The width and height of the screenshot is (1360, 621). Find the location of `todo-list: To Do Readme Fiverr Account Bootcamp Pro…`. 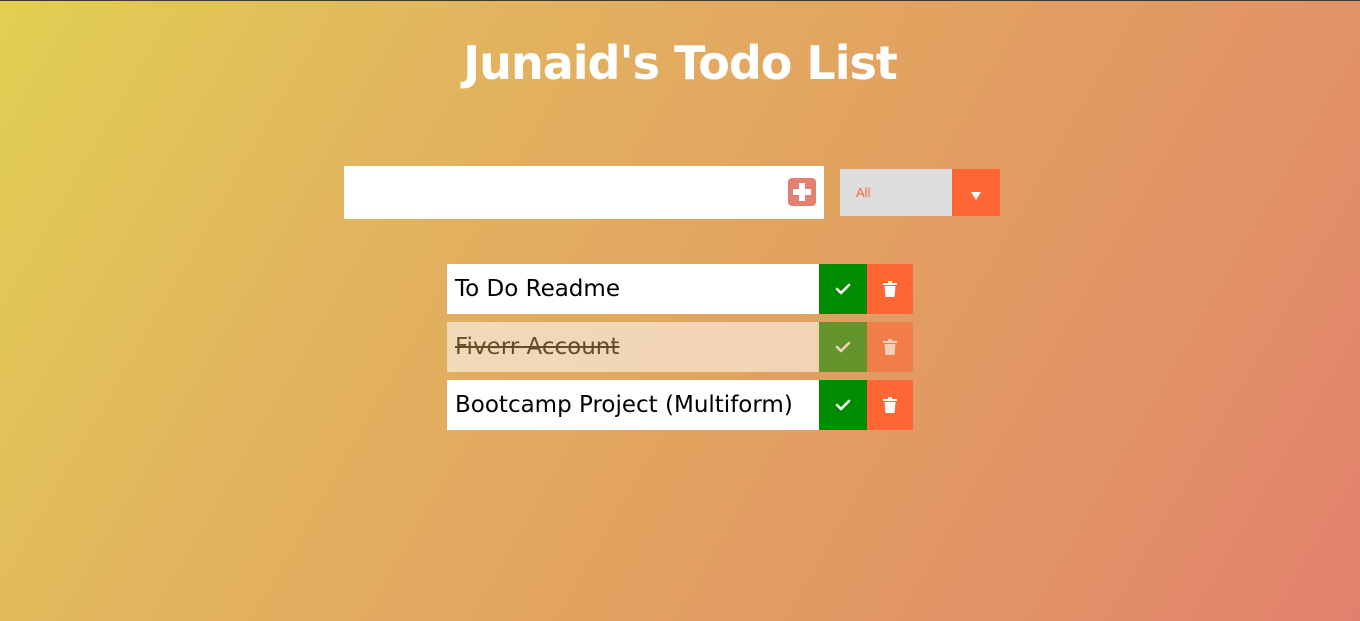

todo-list: To Do Readme Fiverr Account Bootcamp Pro… is located at coordinates (680, 351).